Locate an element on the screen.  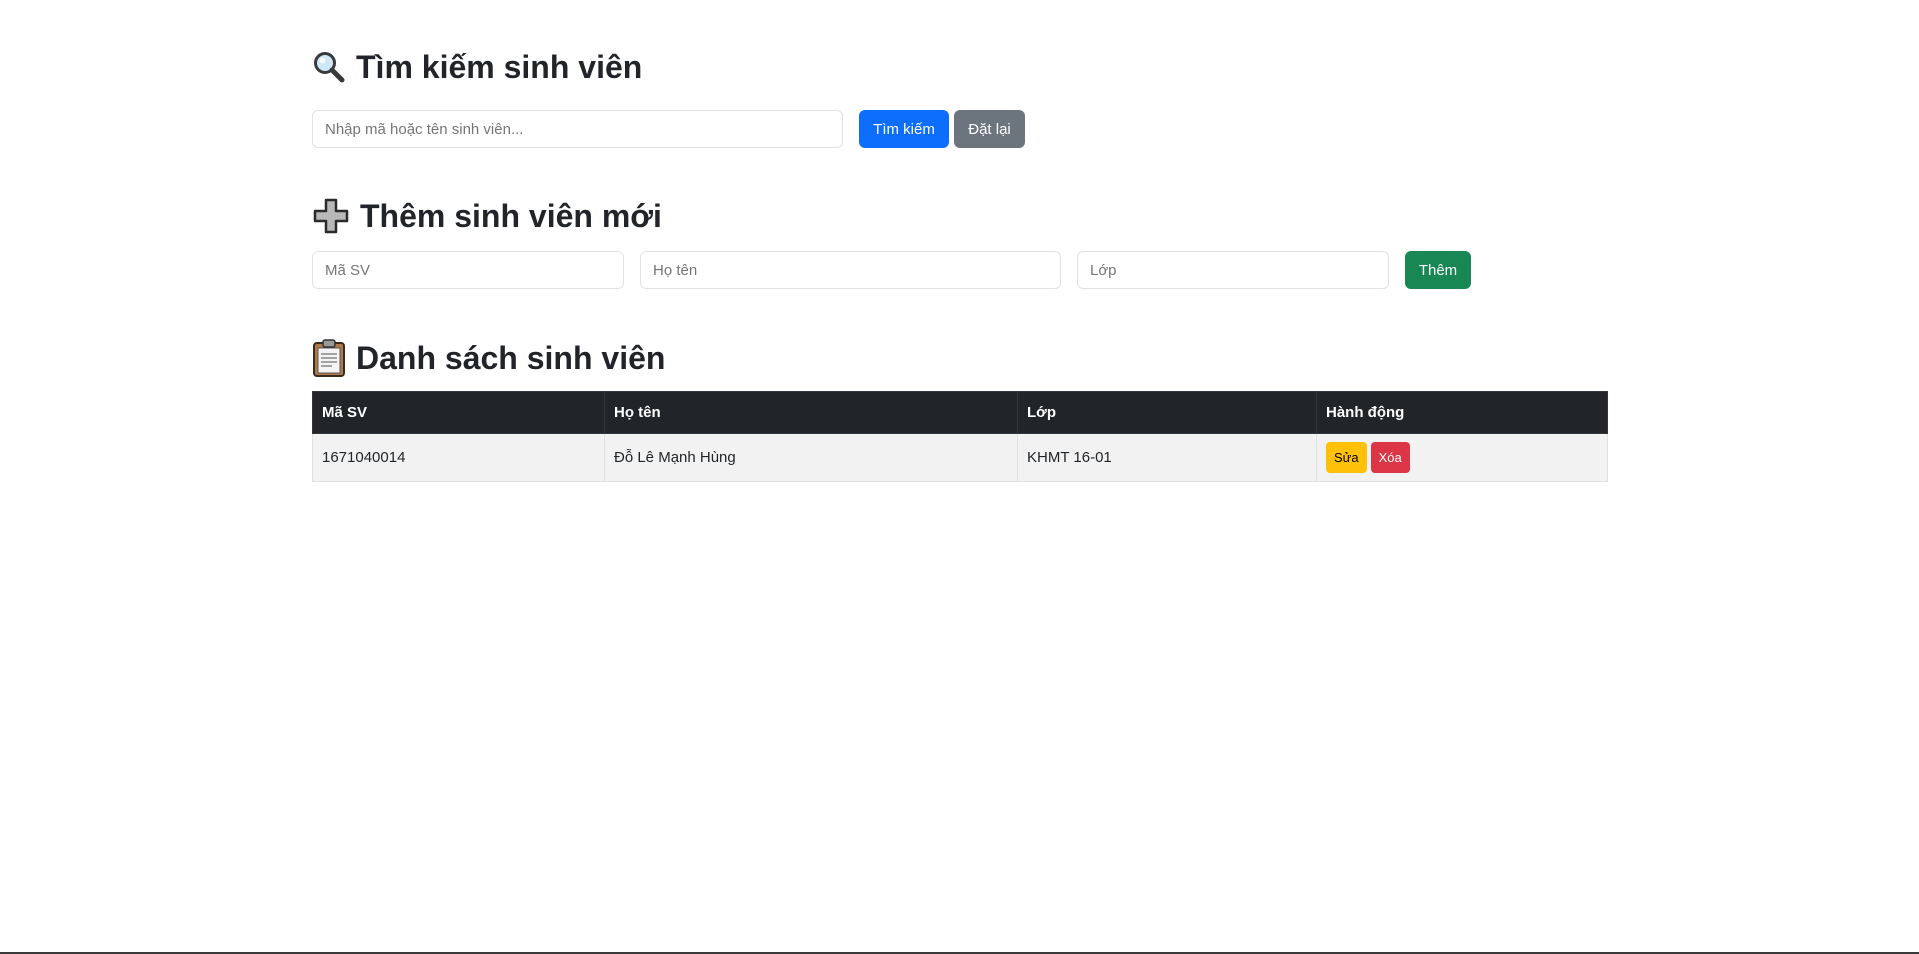
search-form: Tìm kiếm Đặt lại is located at coordinates (712, 129).